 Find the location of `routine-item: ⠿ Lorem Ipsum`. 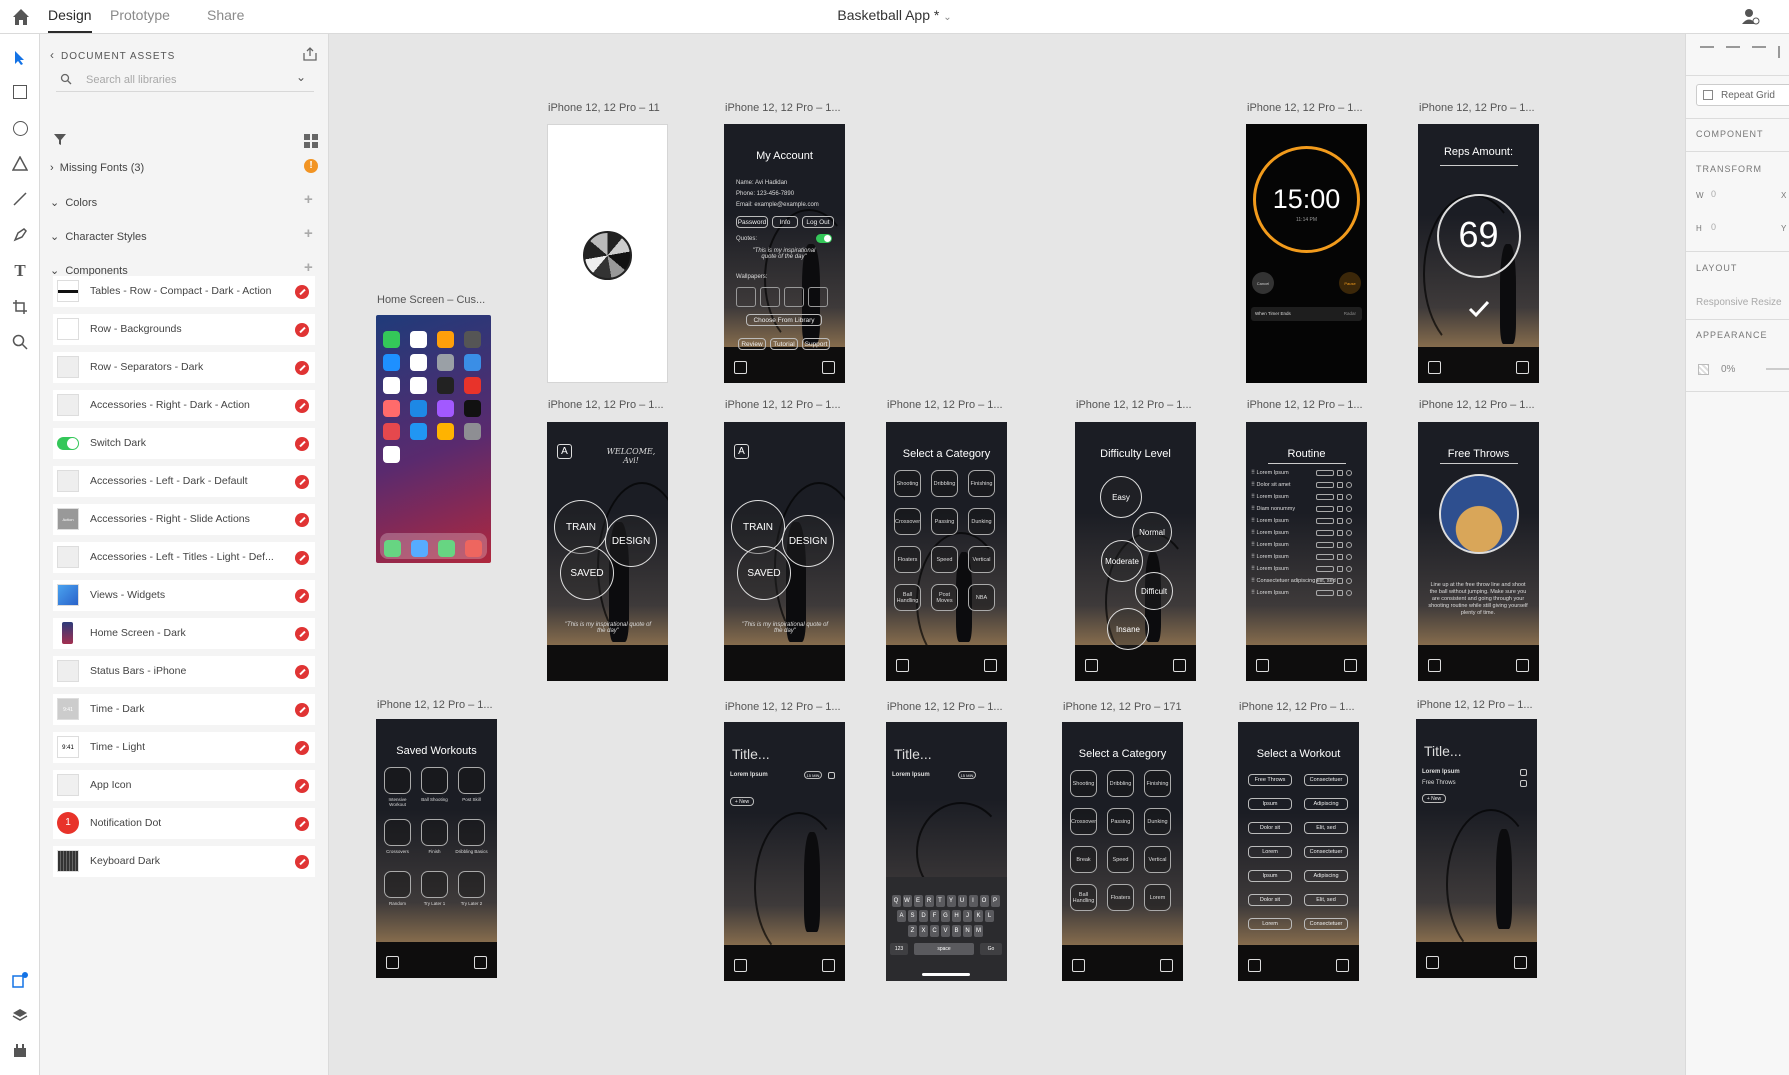

routine-item: ⠿ Lorem Ipsum is located at coordinates (1270, 473).